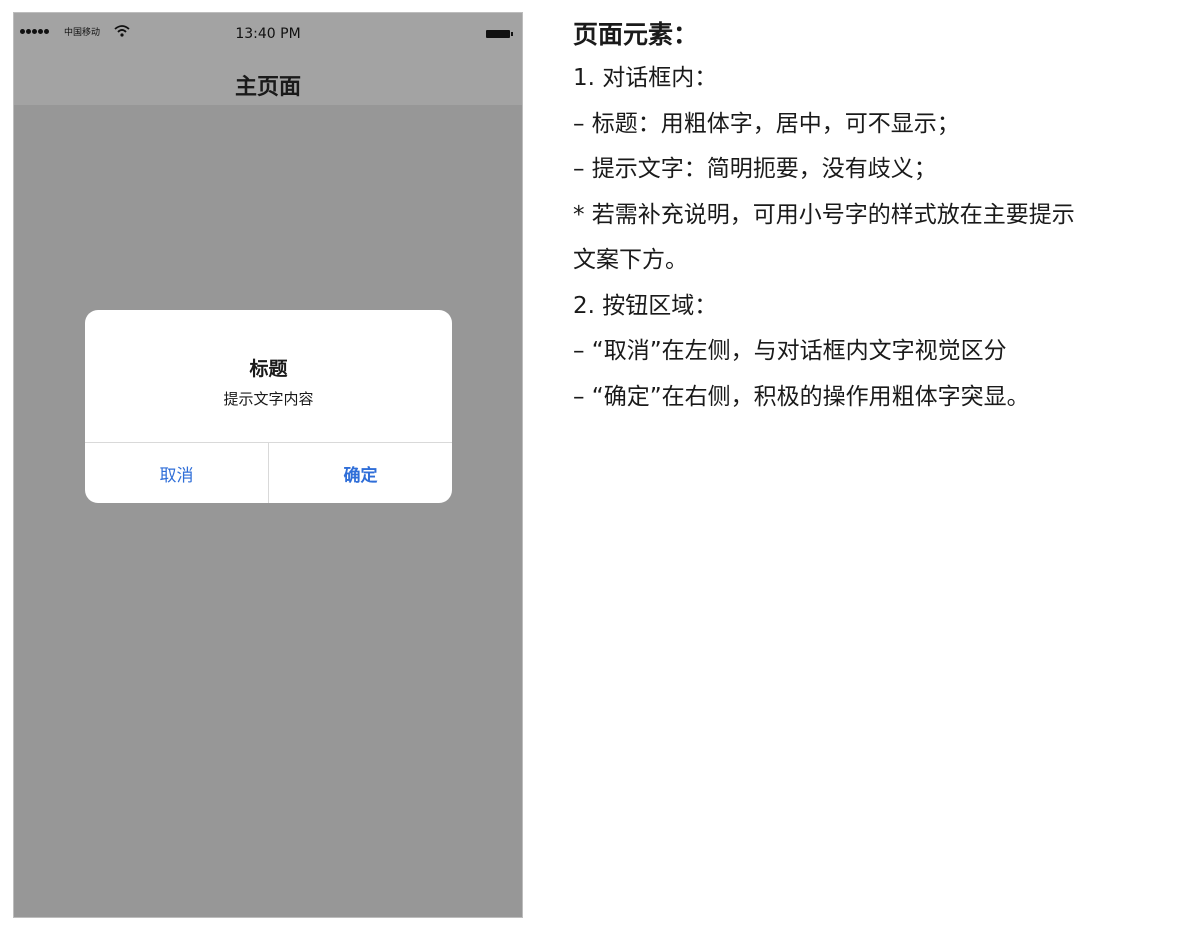  Describe the element at coordinates (499, 34) in the screenshot. I see `battery-icon` at that location.